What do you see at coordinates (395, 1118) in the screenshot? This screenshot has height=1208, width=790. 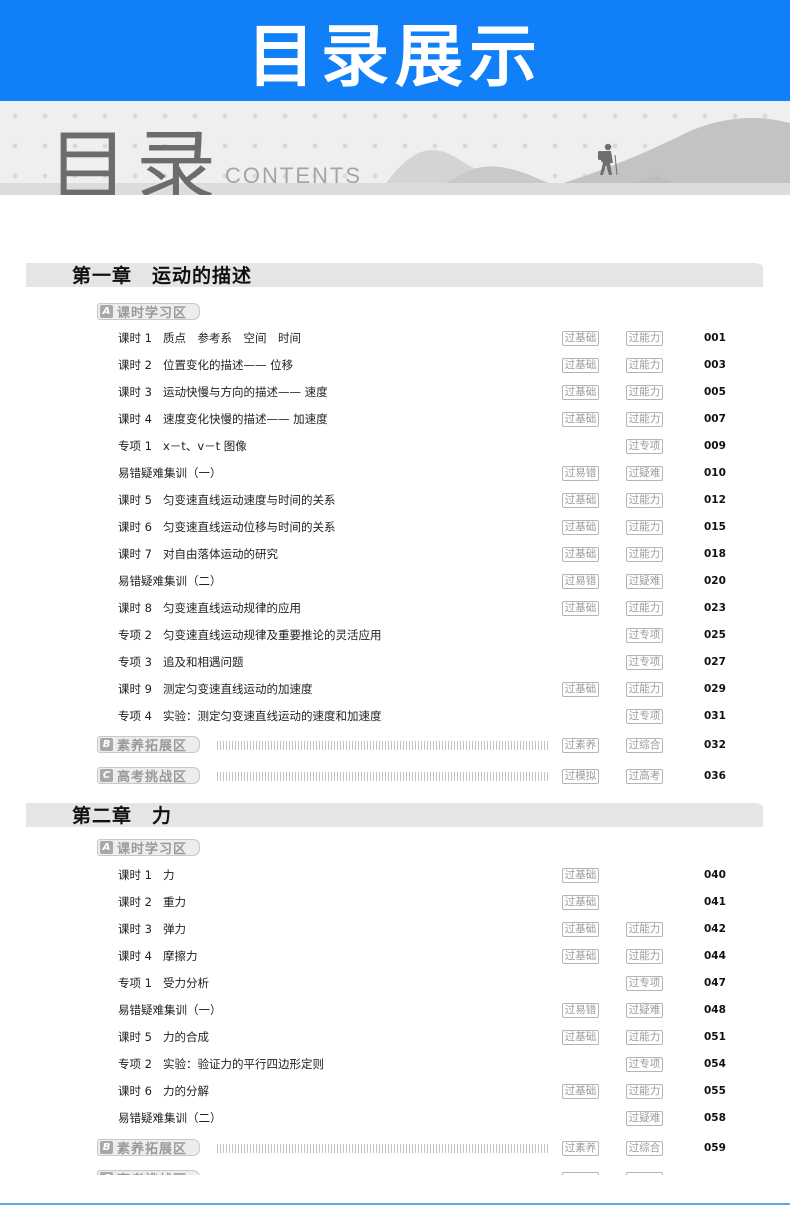 I see `toc-row: 易错疑难集训（二） 过疑难 058` at bounding box center [395, 1118].